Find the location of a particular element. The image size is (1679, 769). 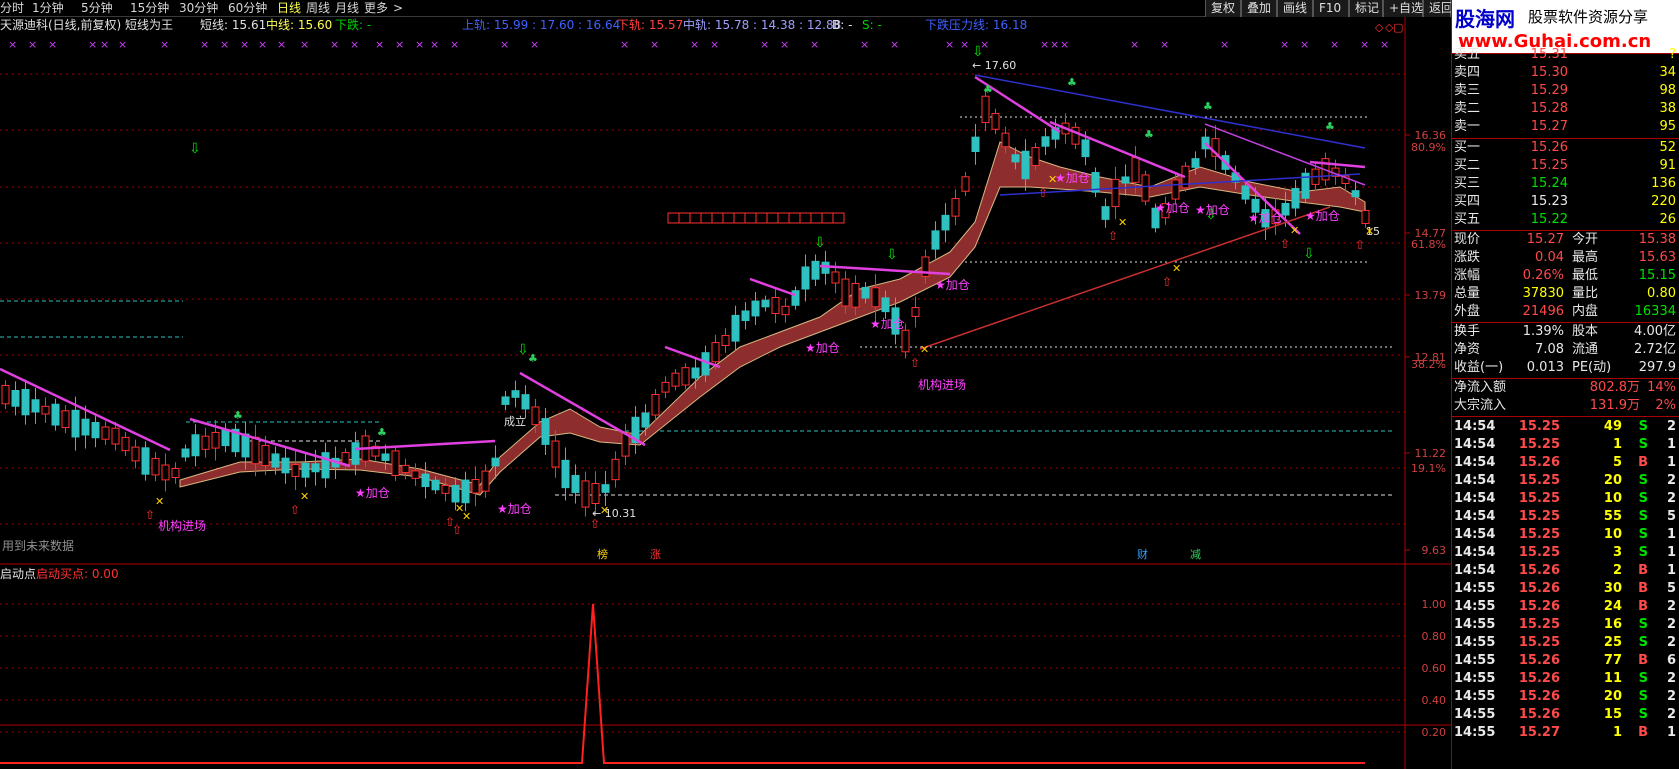

stat-label: 收益(一) is located at coordinates (1479, 367).